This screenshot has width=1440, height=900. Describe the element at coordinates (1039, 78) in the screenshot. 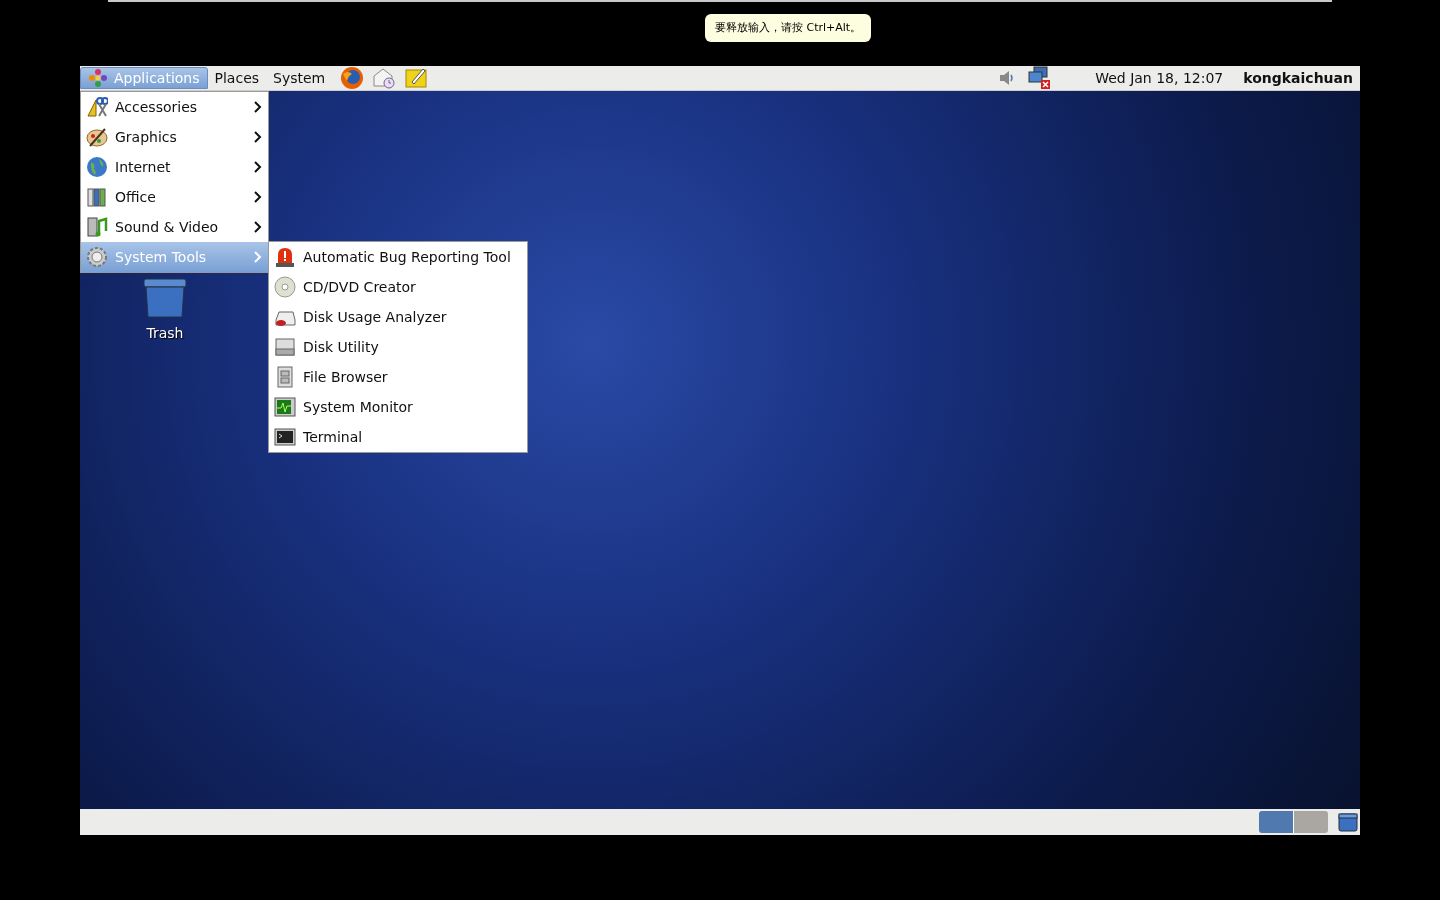

I see `network-disconnected-icon` at that location.